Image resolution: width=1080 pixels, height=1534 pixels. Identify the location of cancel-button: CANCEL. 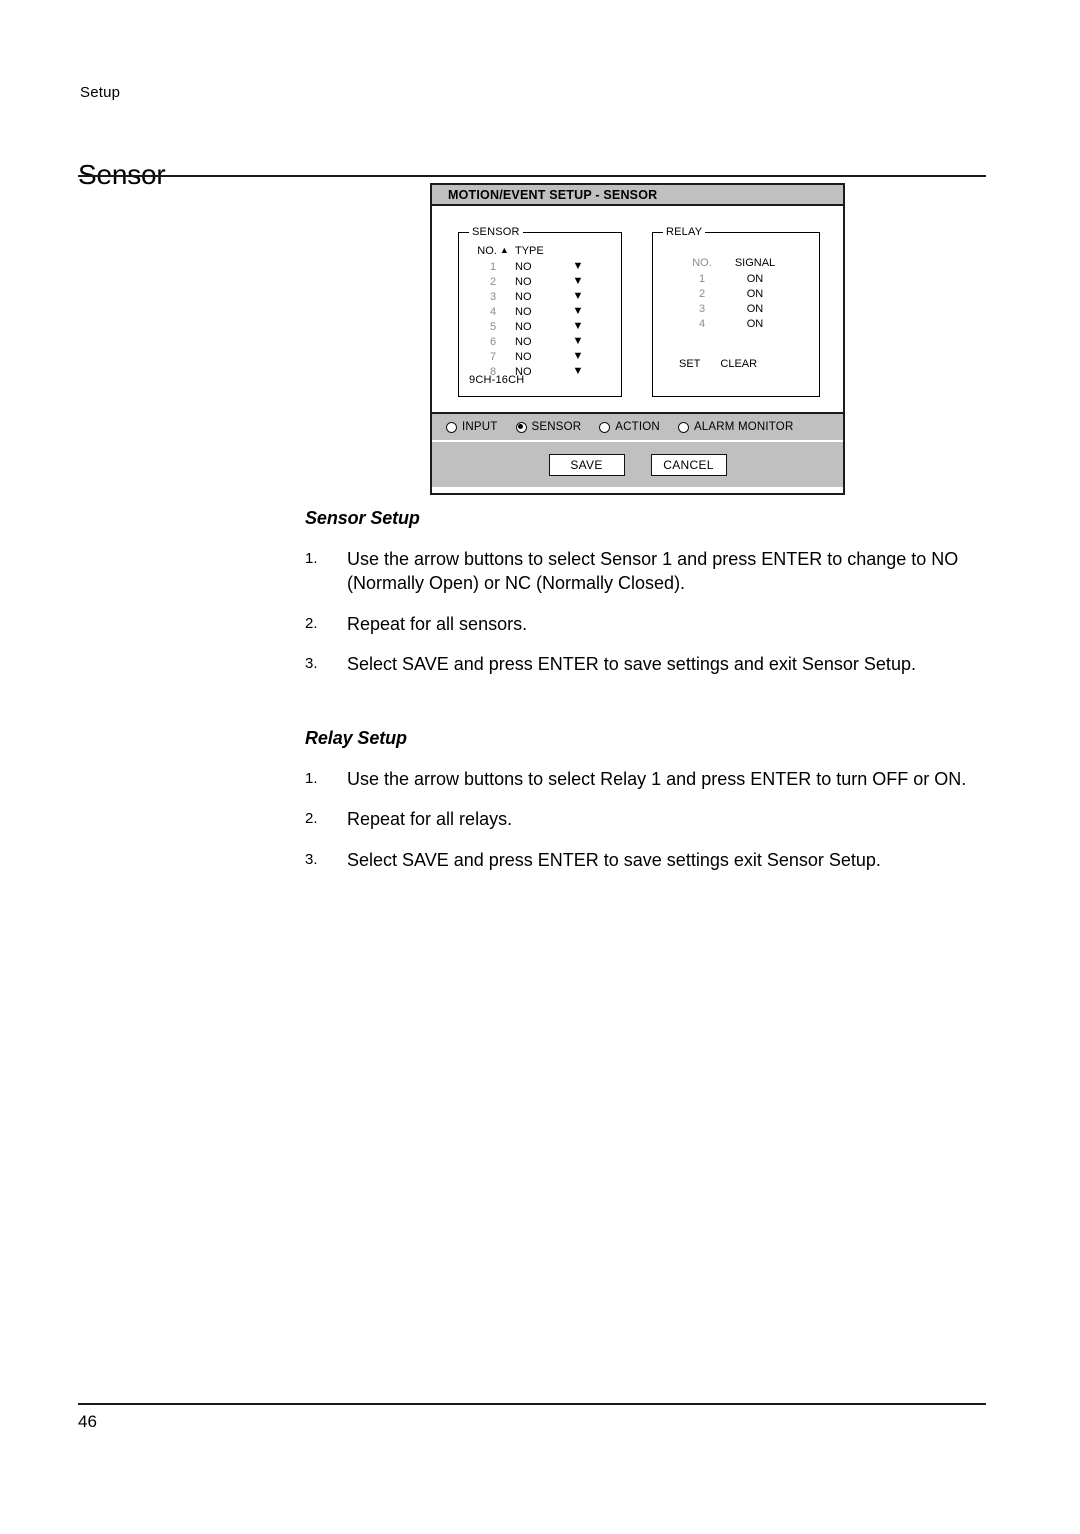
(688, 464).